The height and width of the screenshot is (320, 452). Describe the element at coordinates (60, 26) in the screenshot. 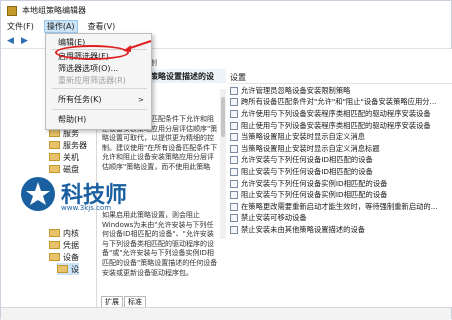

I see `menu-action: 操作(A)` at that location.